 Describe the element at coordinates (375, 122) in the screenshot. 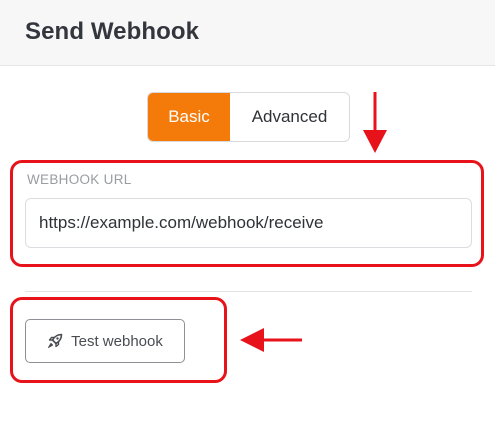

I see `down-arrow-icon` at that location.